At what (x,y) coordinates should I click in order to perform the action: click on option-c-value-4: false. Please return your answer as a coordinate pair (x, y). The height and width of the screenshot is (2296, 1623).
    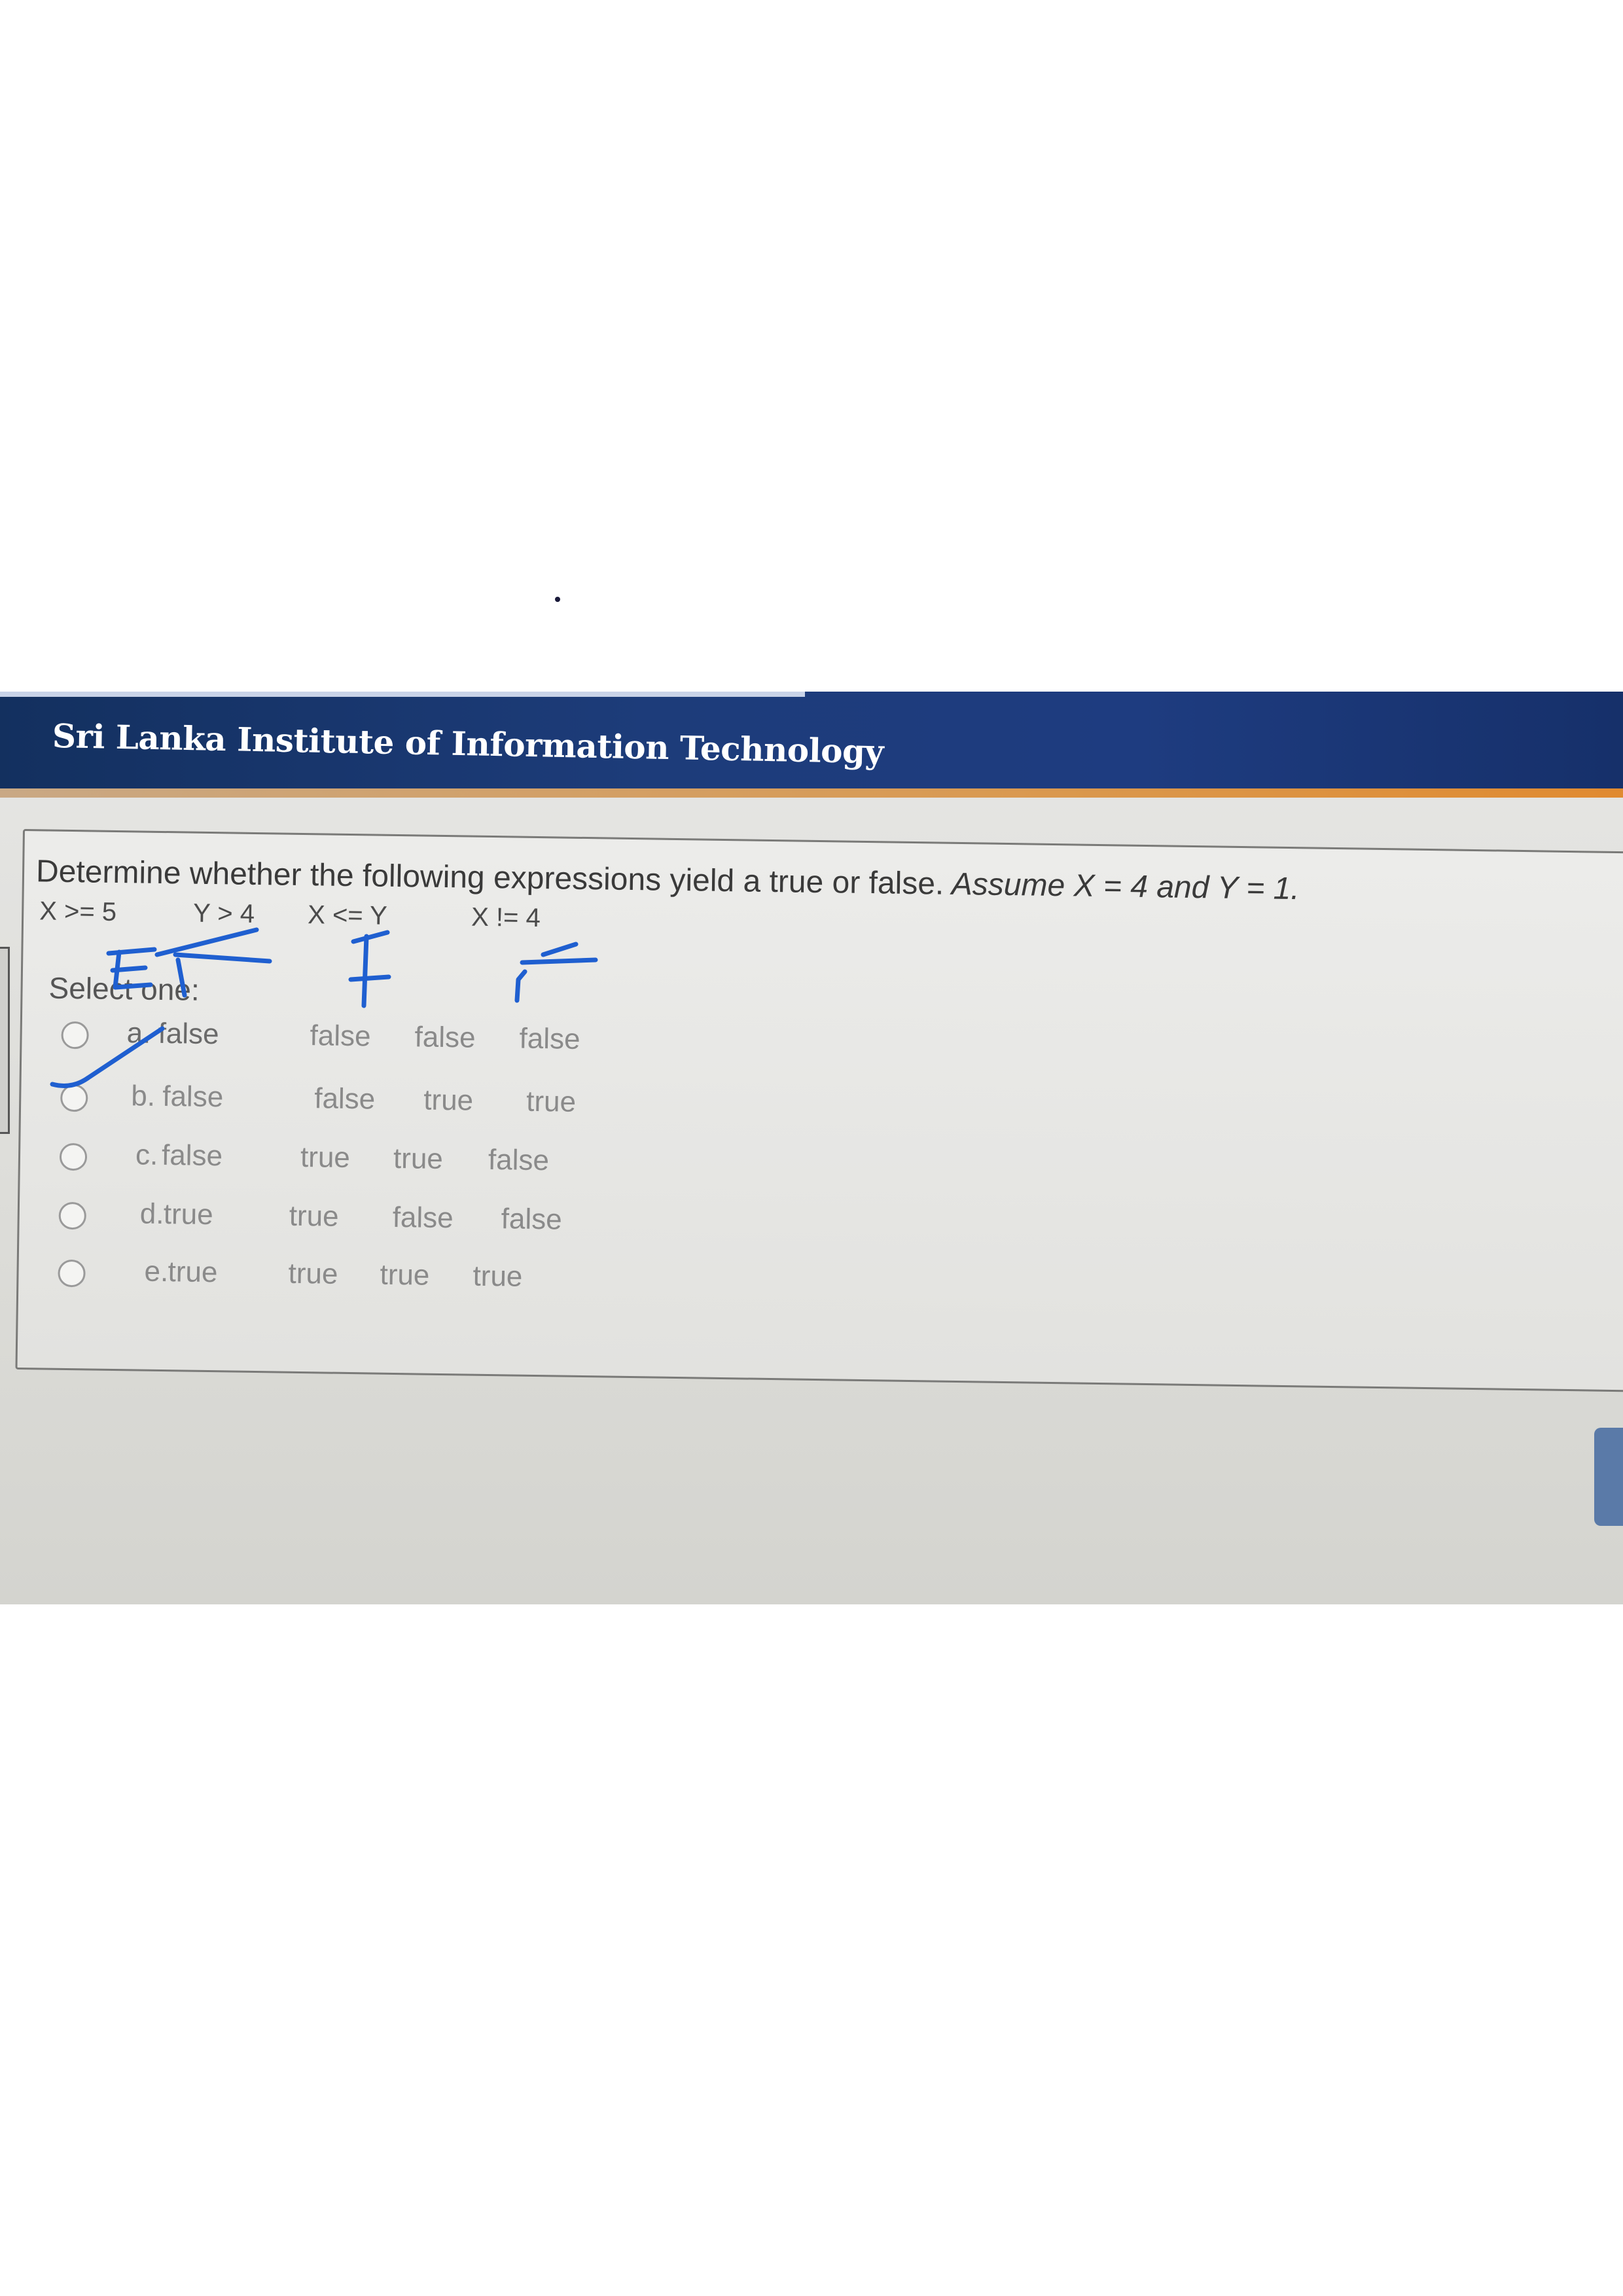
    Looking at the image, I should click on (519, 1160).